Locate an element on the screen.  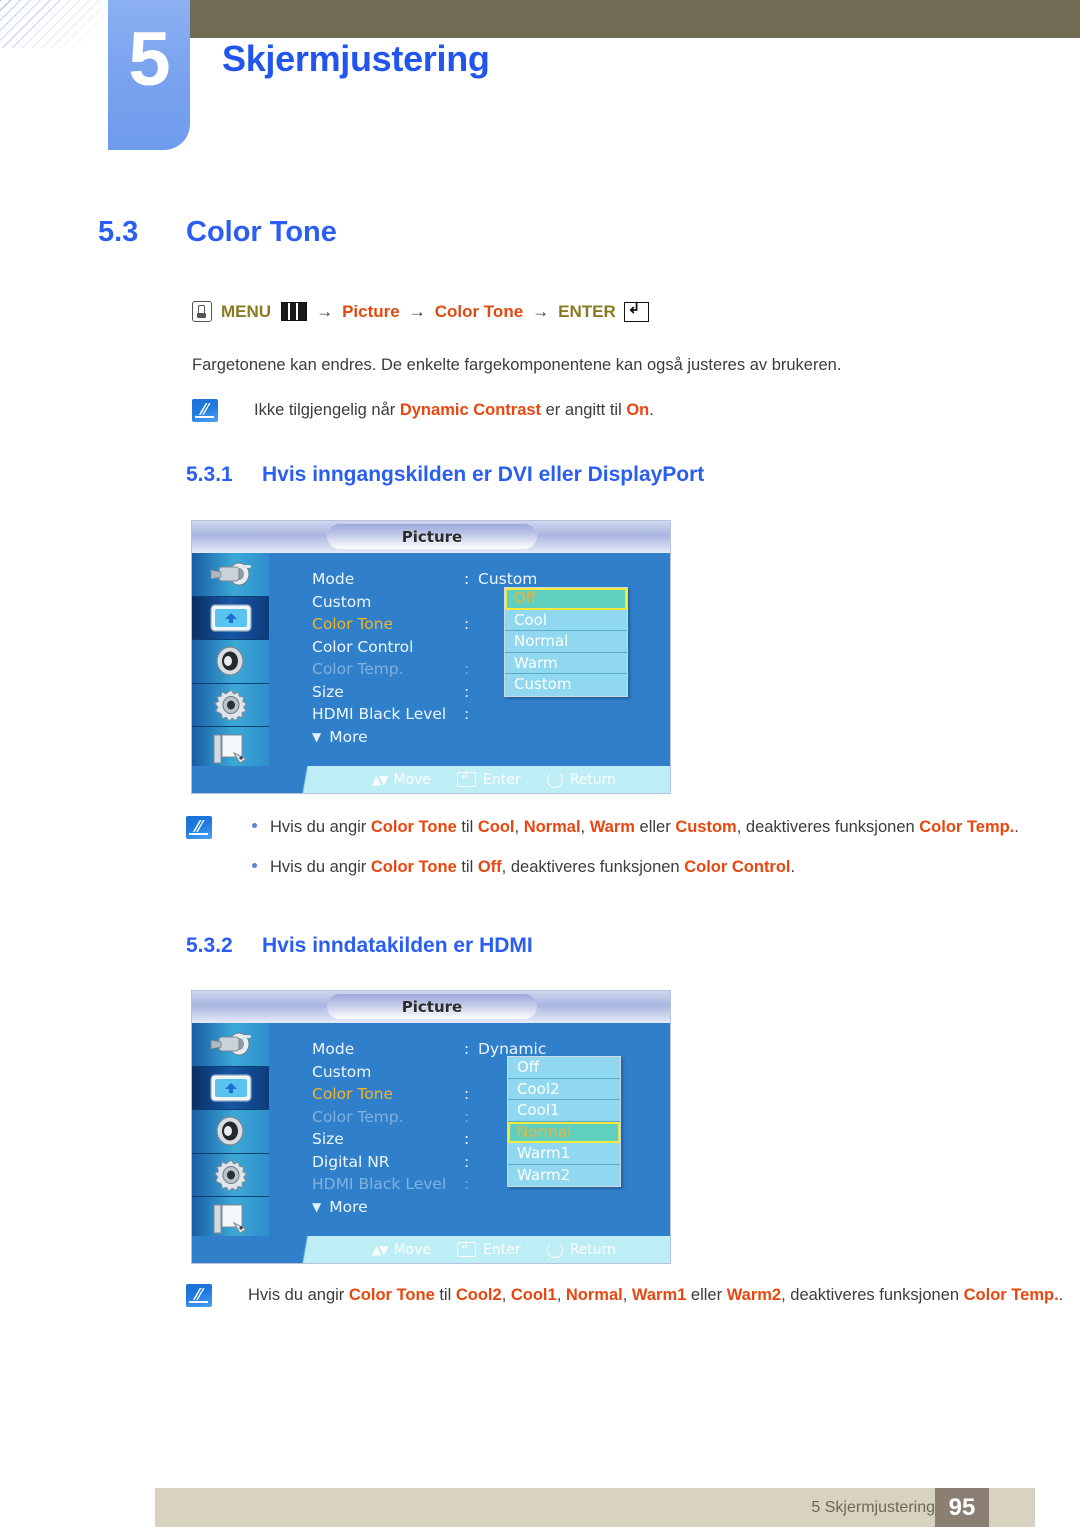
enter-key-icon is located at coordinates (467, 1248).